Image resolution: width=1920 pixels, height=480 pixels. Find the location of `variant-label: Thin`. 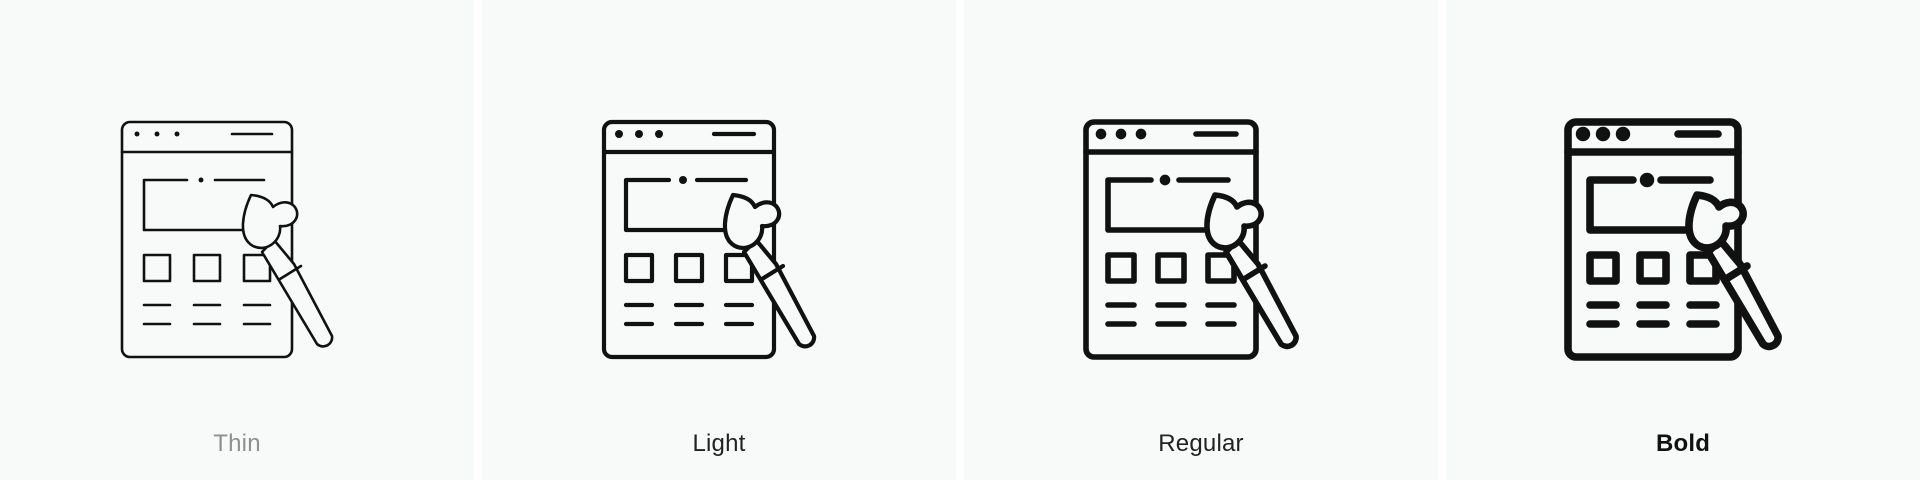

variant-label: Thin is located at coordinates (237, 443).